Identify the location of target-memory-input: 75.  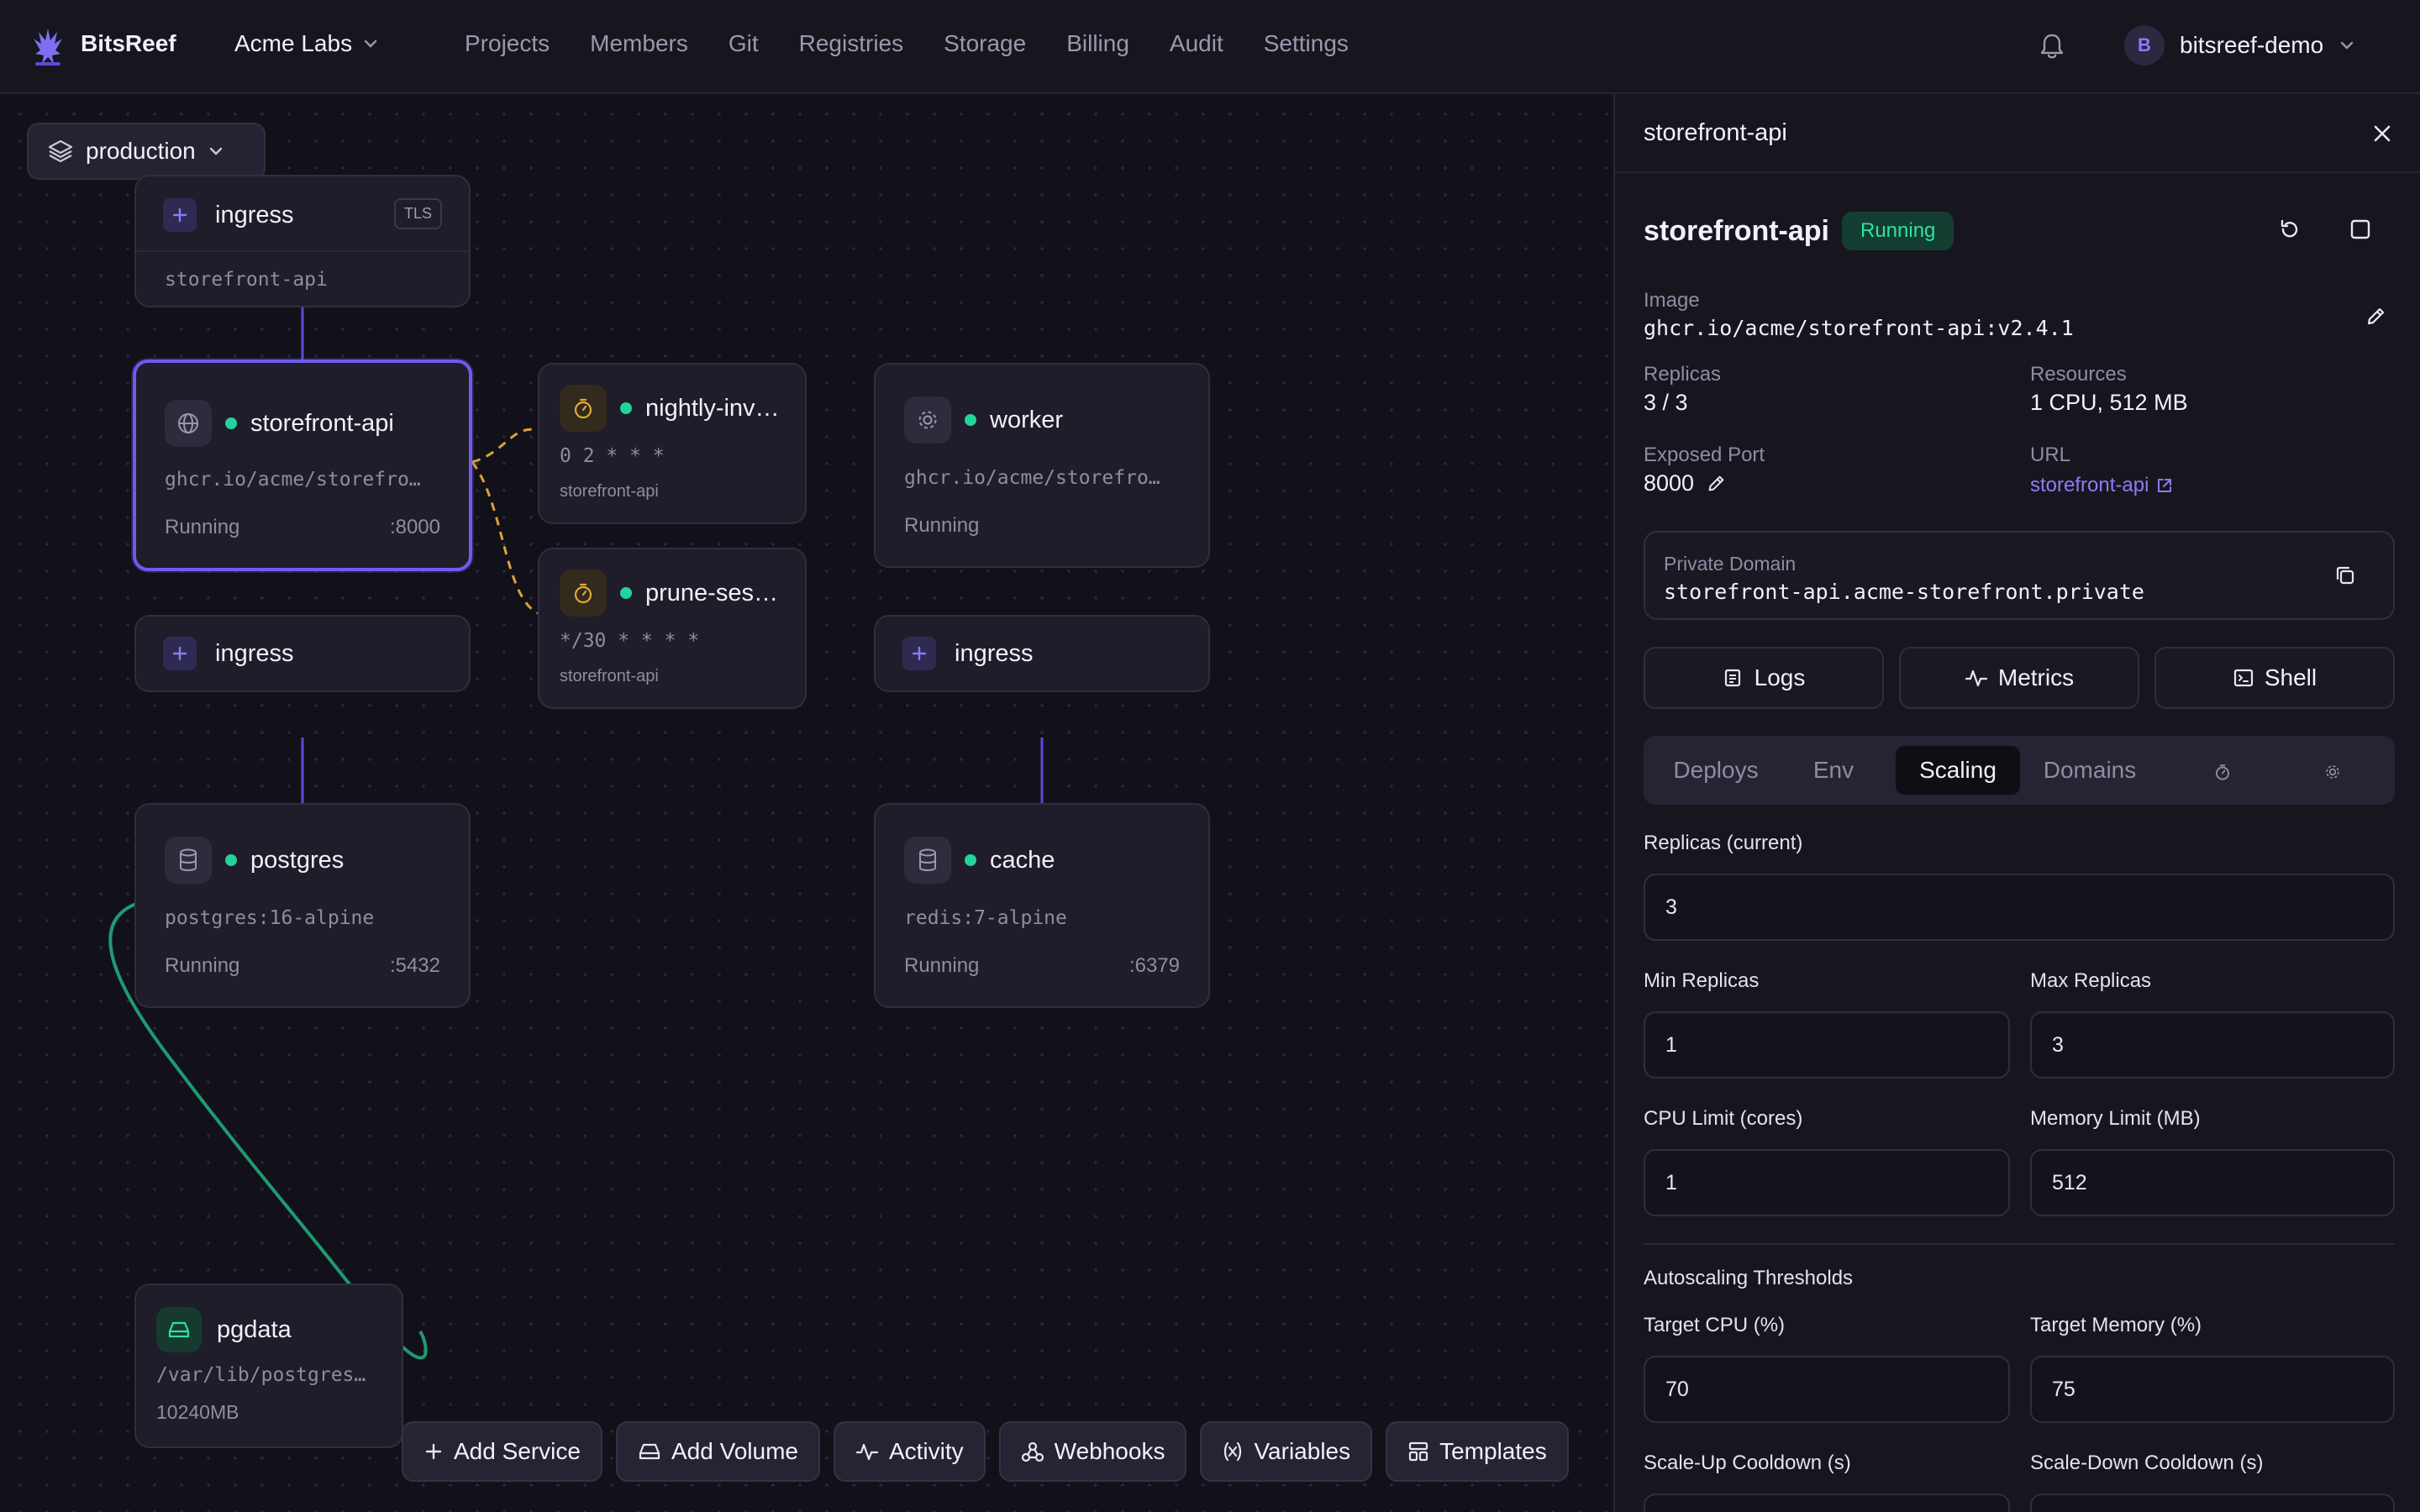
(2212, 1389).